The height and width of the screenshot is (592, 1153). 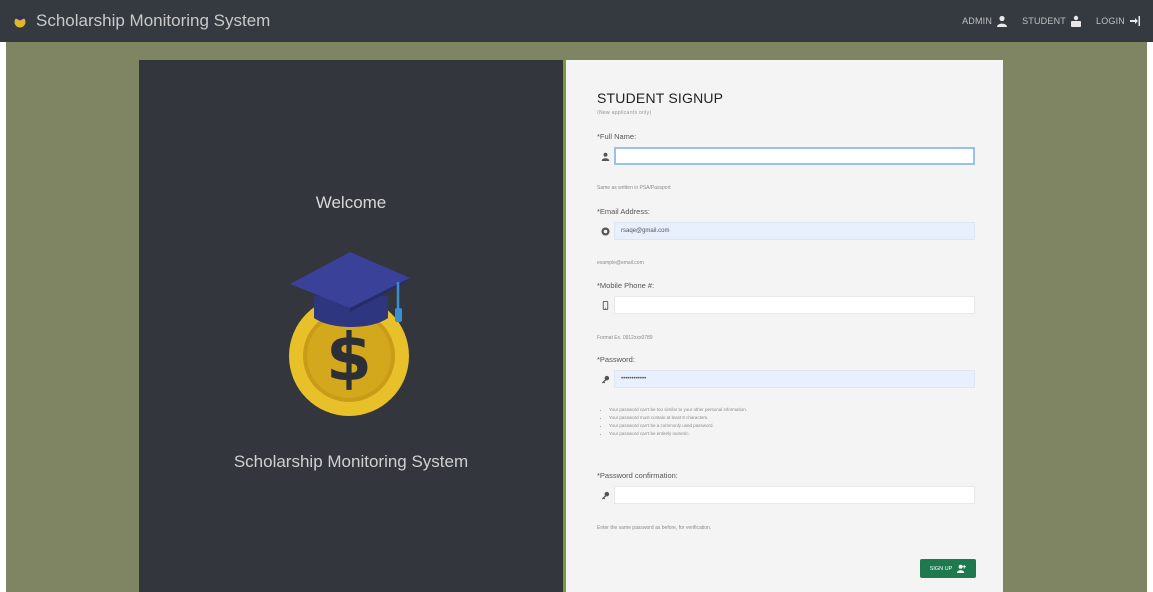 I want to click on nav-student-link: STUDENT, so click(x=1052, y=21).